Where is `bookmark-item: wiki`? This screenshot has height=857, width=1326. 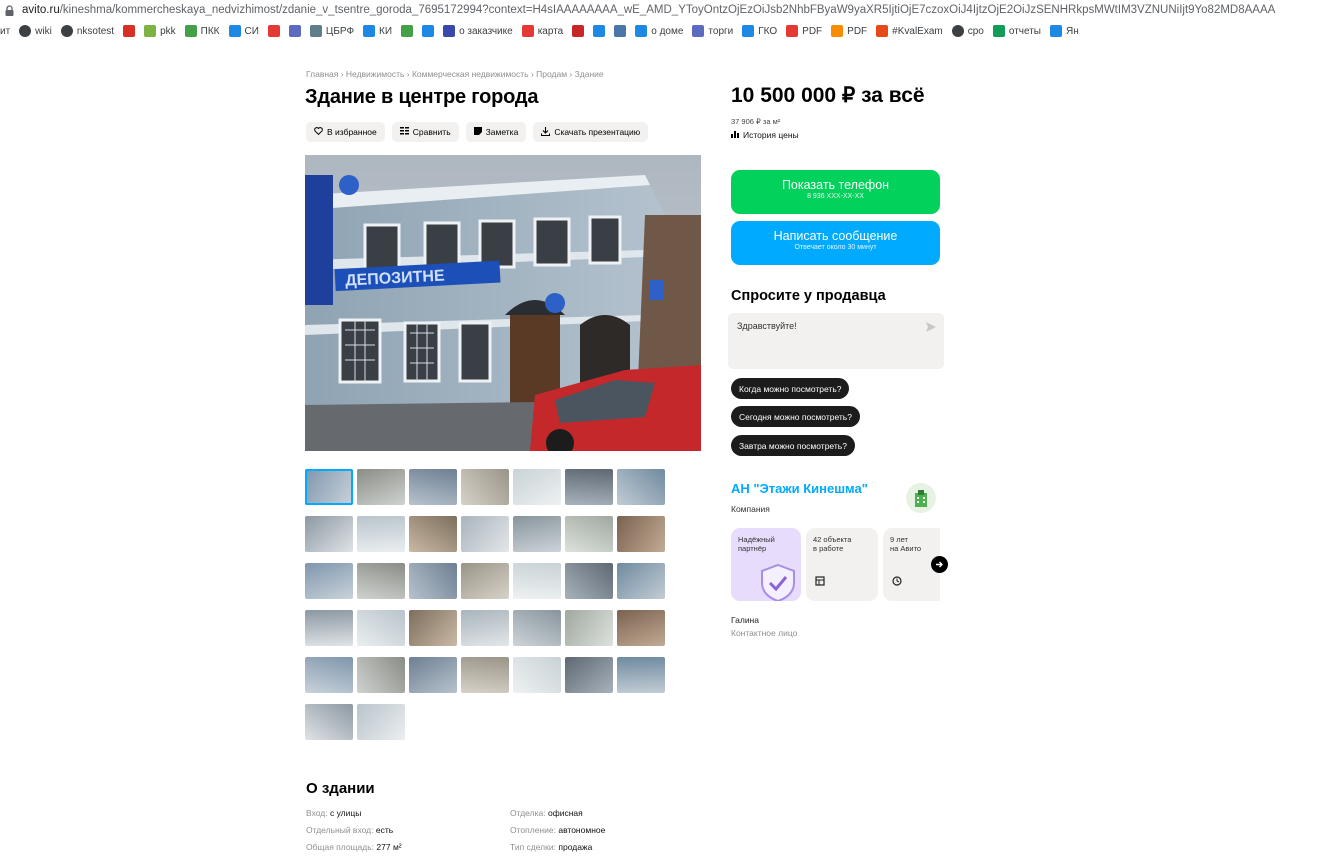 bookmark-item: wiki is located at coordinates (35, 31).